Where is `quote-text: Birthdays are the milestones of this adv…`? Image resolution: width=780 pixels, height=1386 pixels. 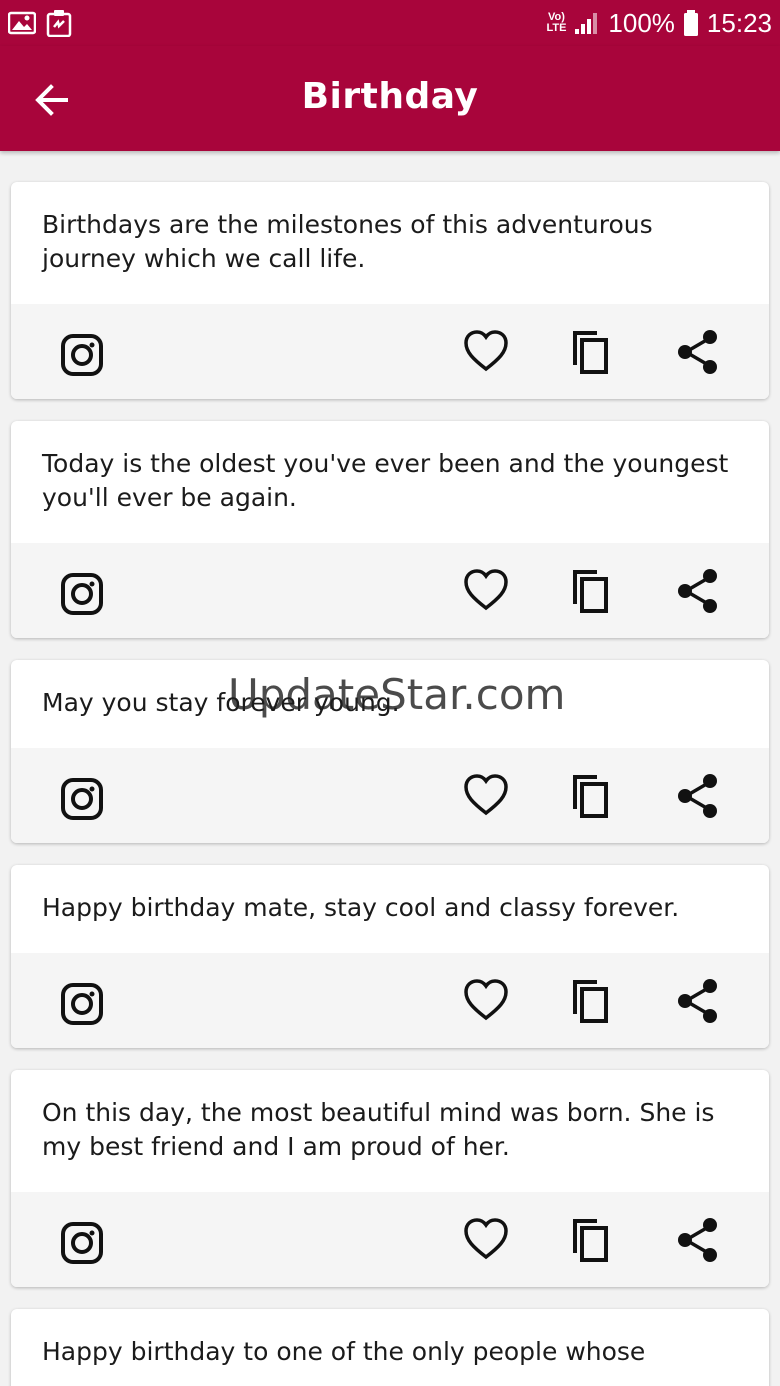 quote-text: Birthdays are the milestones of this adv… is located at coordinates (347, 241).